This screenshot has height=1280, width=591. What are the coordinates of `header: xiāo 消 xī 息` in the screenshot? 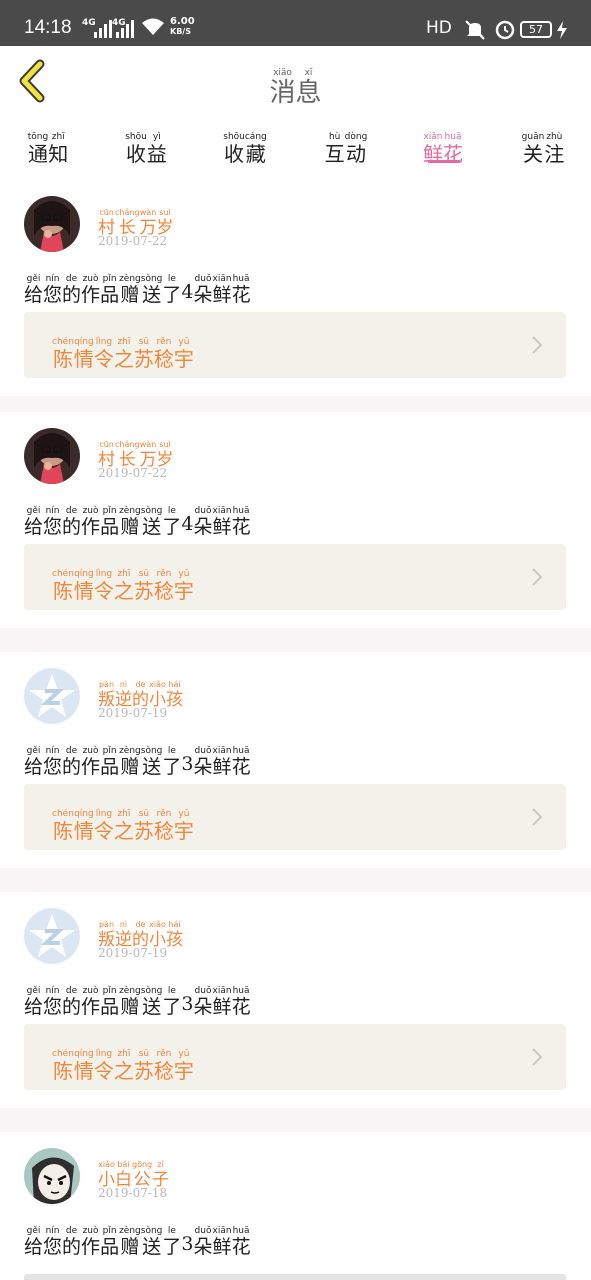 It's located at (295, 82).